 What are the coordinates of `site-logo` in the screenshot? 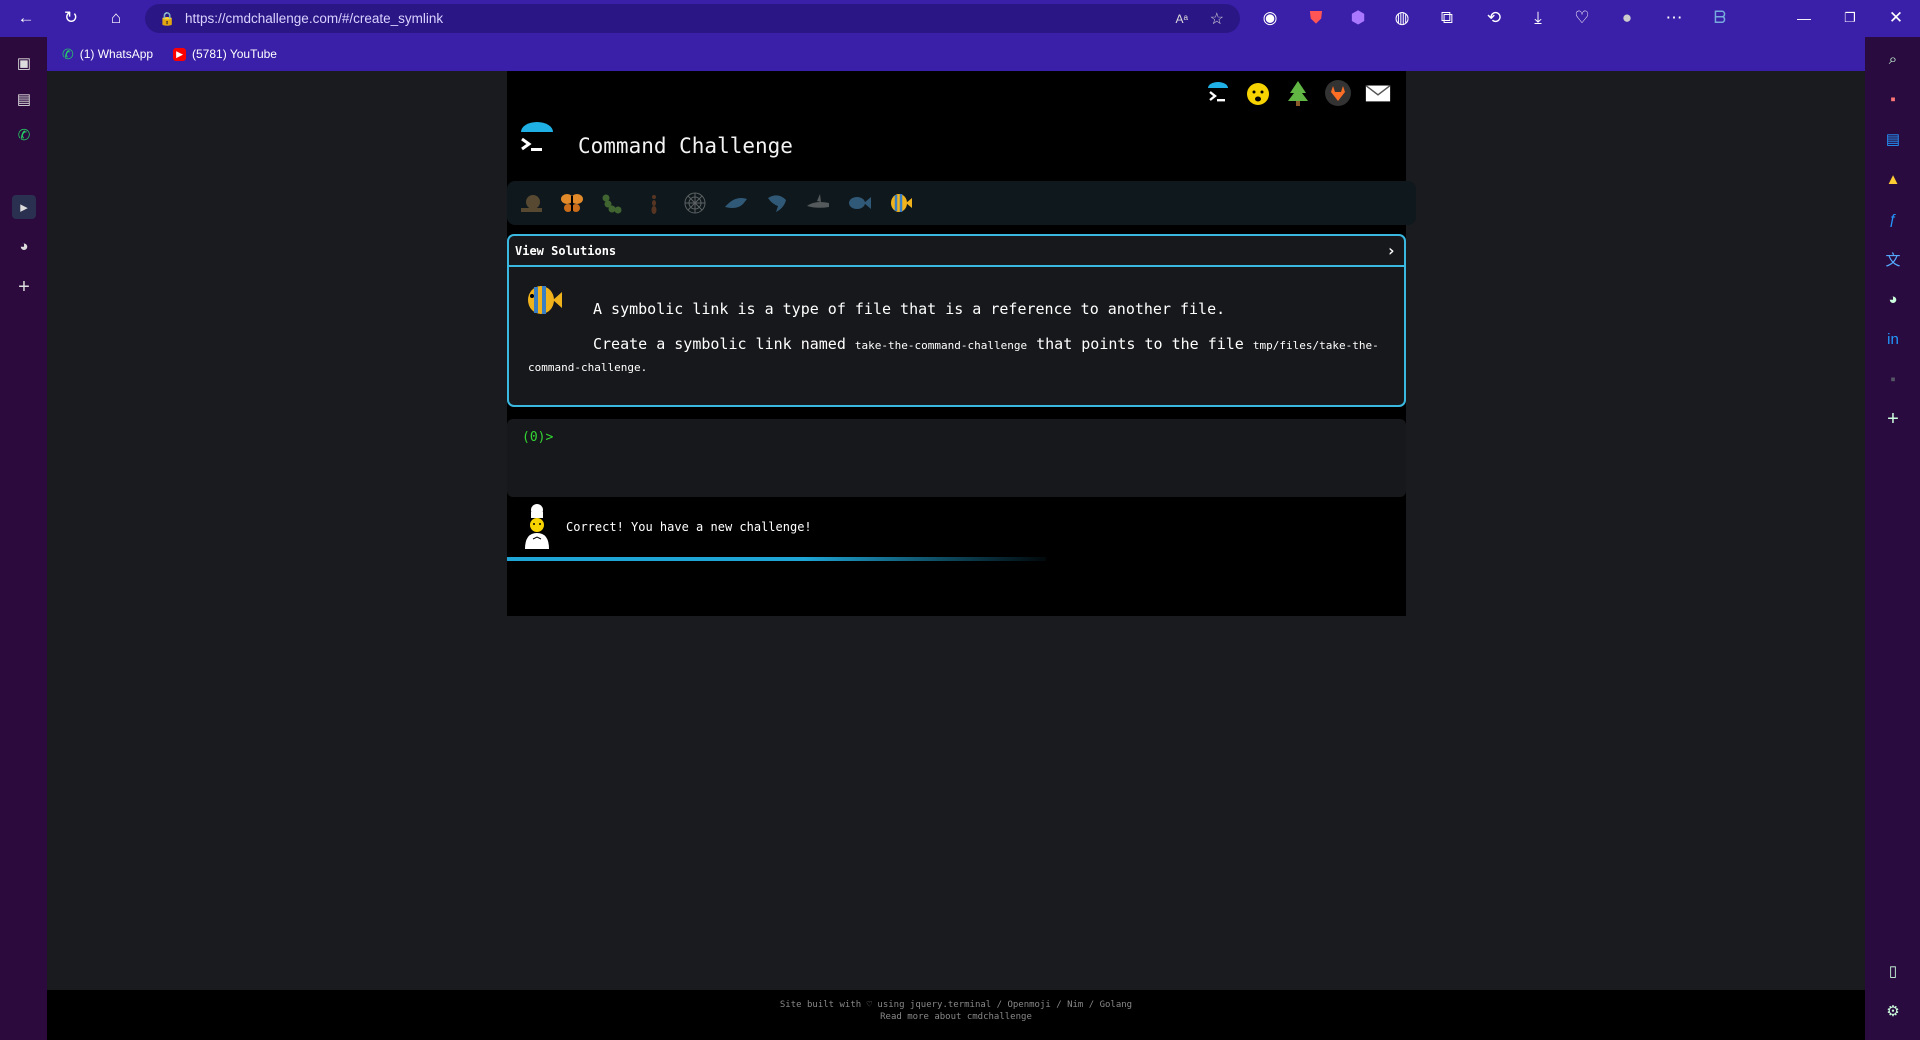 It's located at (537, 139).